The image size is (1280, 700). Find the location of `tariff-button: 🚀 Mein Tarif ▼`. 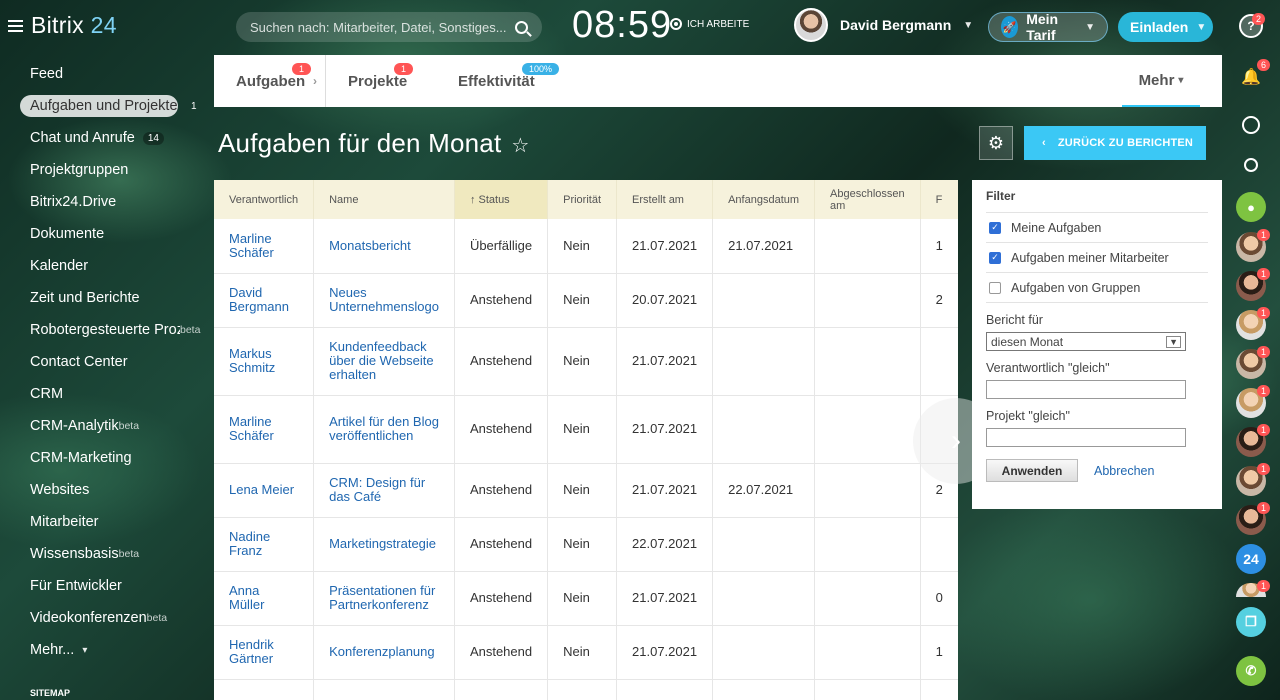

tariff-button: 🚀 Mein Tarif ▼ is located at coordinates (1048, 27).